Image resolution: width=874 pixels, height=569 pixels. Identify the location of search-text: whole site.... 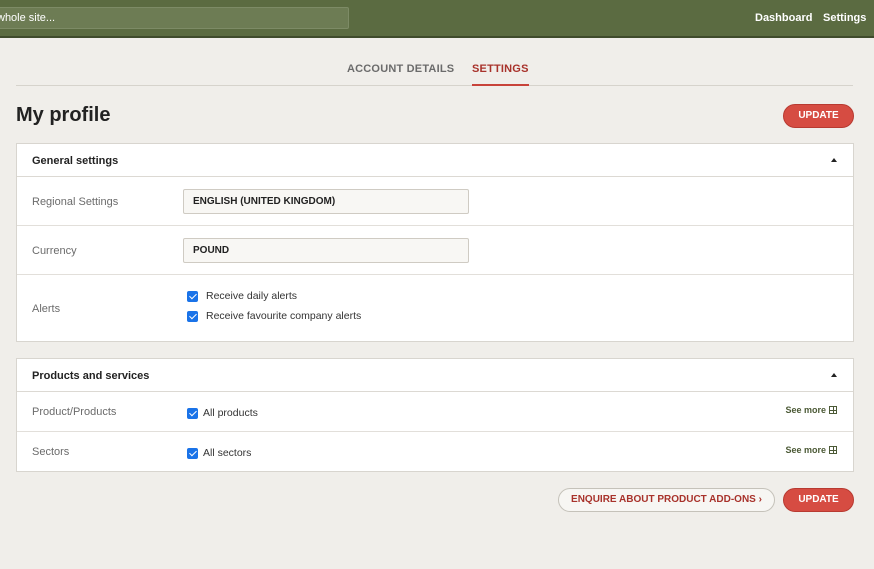
(28, 18).